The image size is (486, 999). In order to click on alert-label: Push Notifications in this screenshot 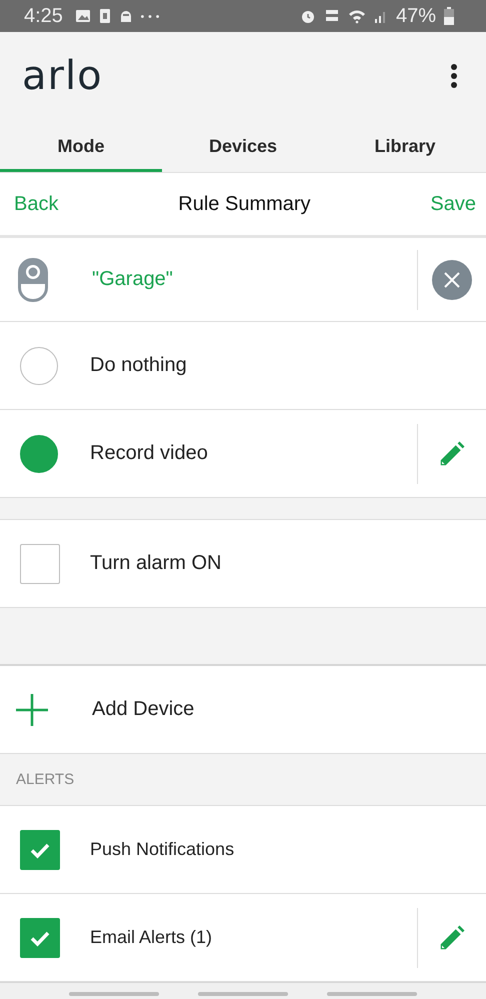, I will do `click(162, 849)`.